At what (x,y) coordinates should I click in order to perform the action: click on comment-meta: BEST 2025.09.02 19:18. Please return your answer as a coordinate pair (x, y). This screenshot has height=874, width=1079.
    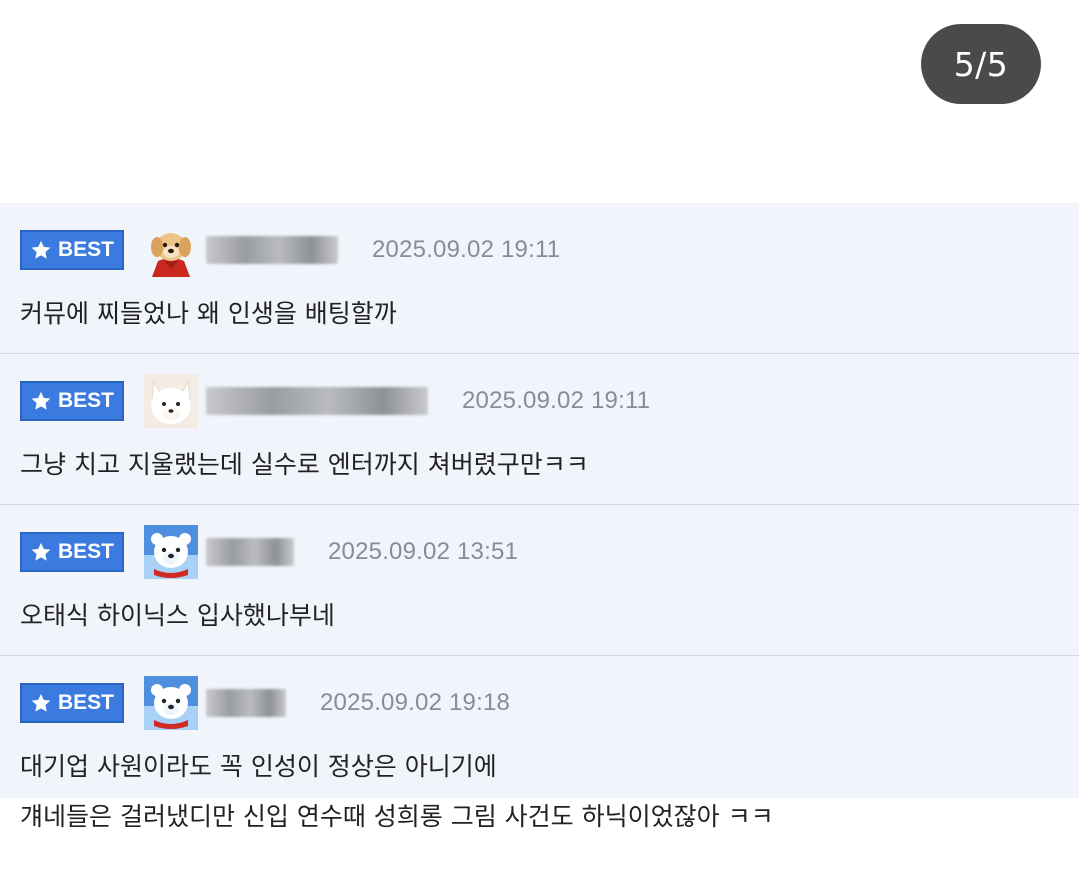
    Looking at the image, I should click on (265, 703).